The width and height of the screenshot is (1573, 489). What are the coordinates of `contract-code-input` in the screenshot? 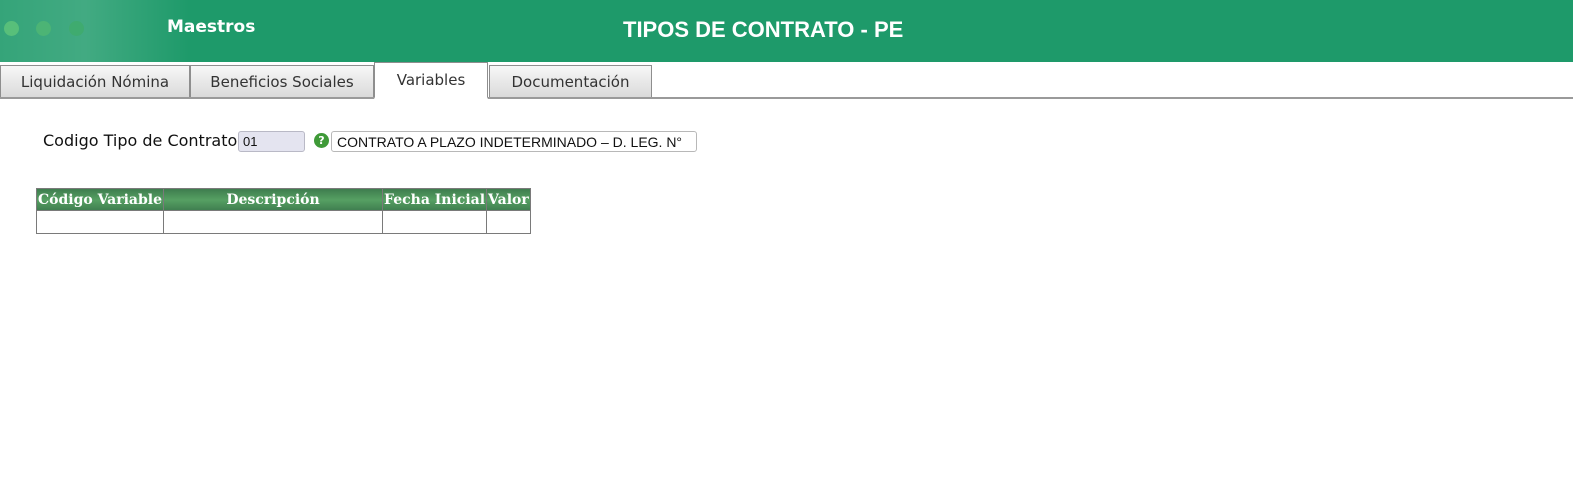 It's located at (271, 141).